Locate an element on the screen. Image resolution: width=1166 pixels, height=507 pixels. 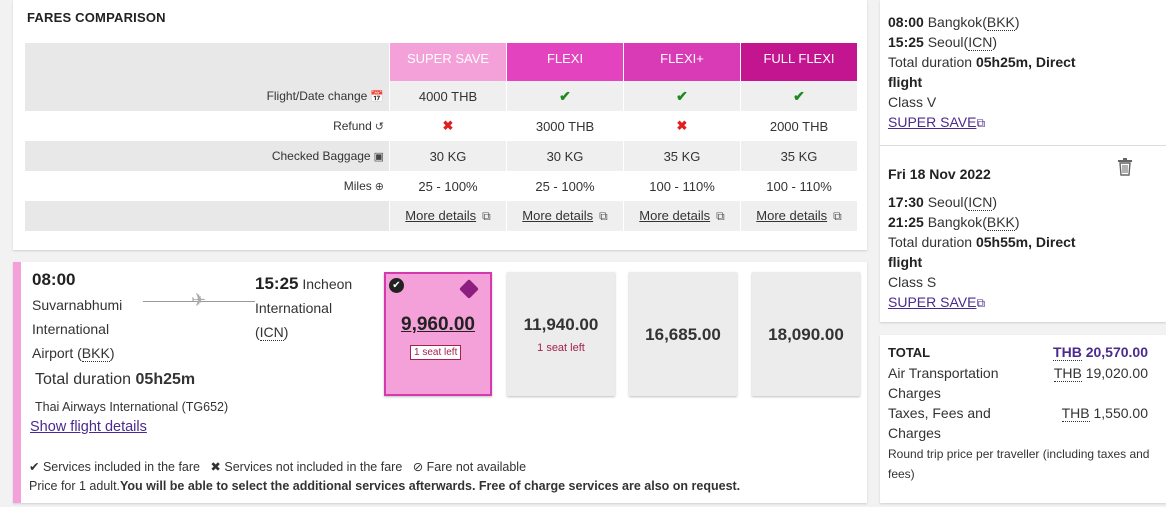
dep-airport-line: Suvarnabhumi is located at coordinates (77, 305).